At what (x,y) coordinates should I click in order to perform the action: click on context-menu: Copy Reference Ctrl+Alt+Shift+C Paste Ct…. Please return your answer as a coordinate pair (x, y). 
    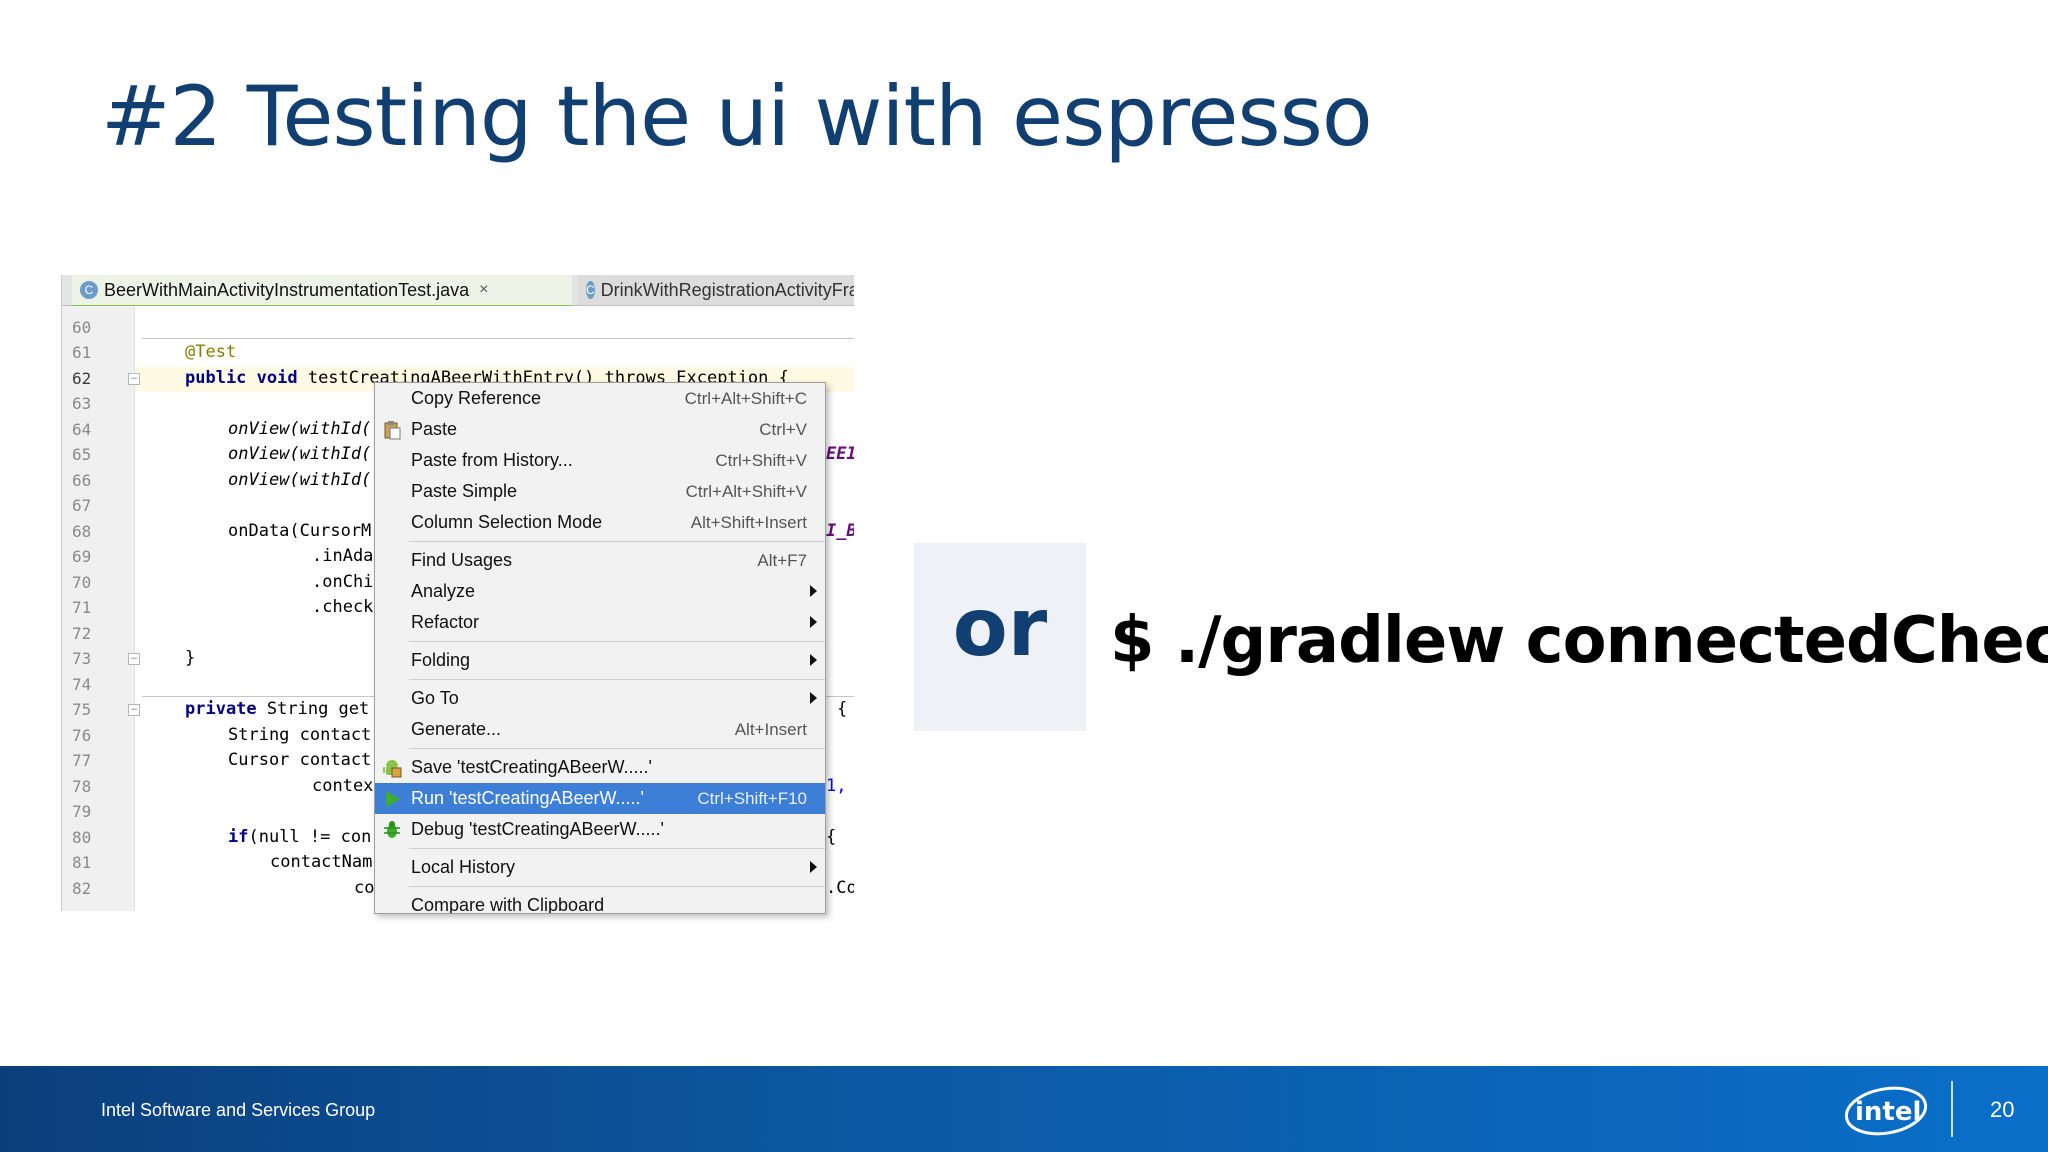
    Looking at the image, I should click on (600, 648).